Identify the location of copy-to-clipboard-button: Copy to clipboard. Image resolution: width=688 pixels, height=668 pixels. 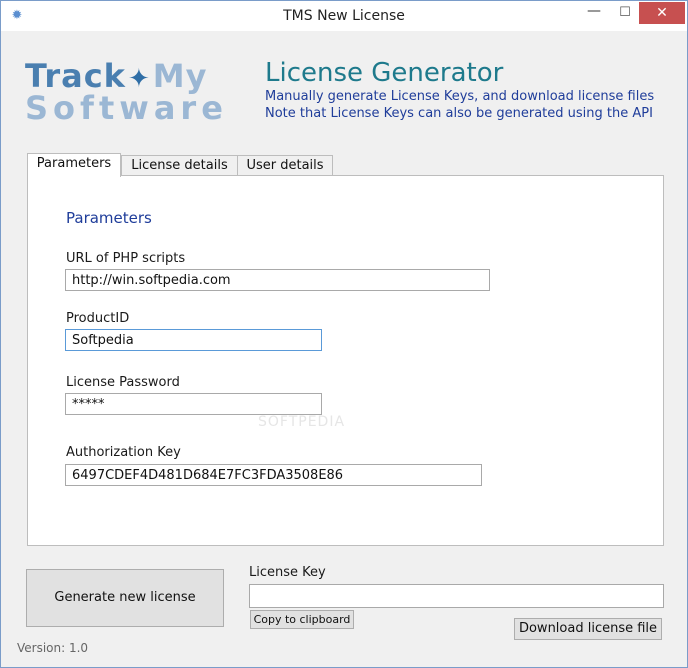
(302, 619).